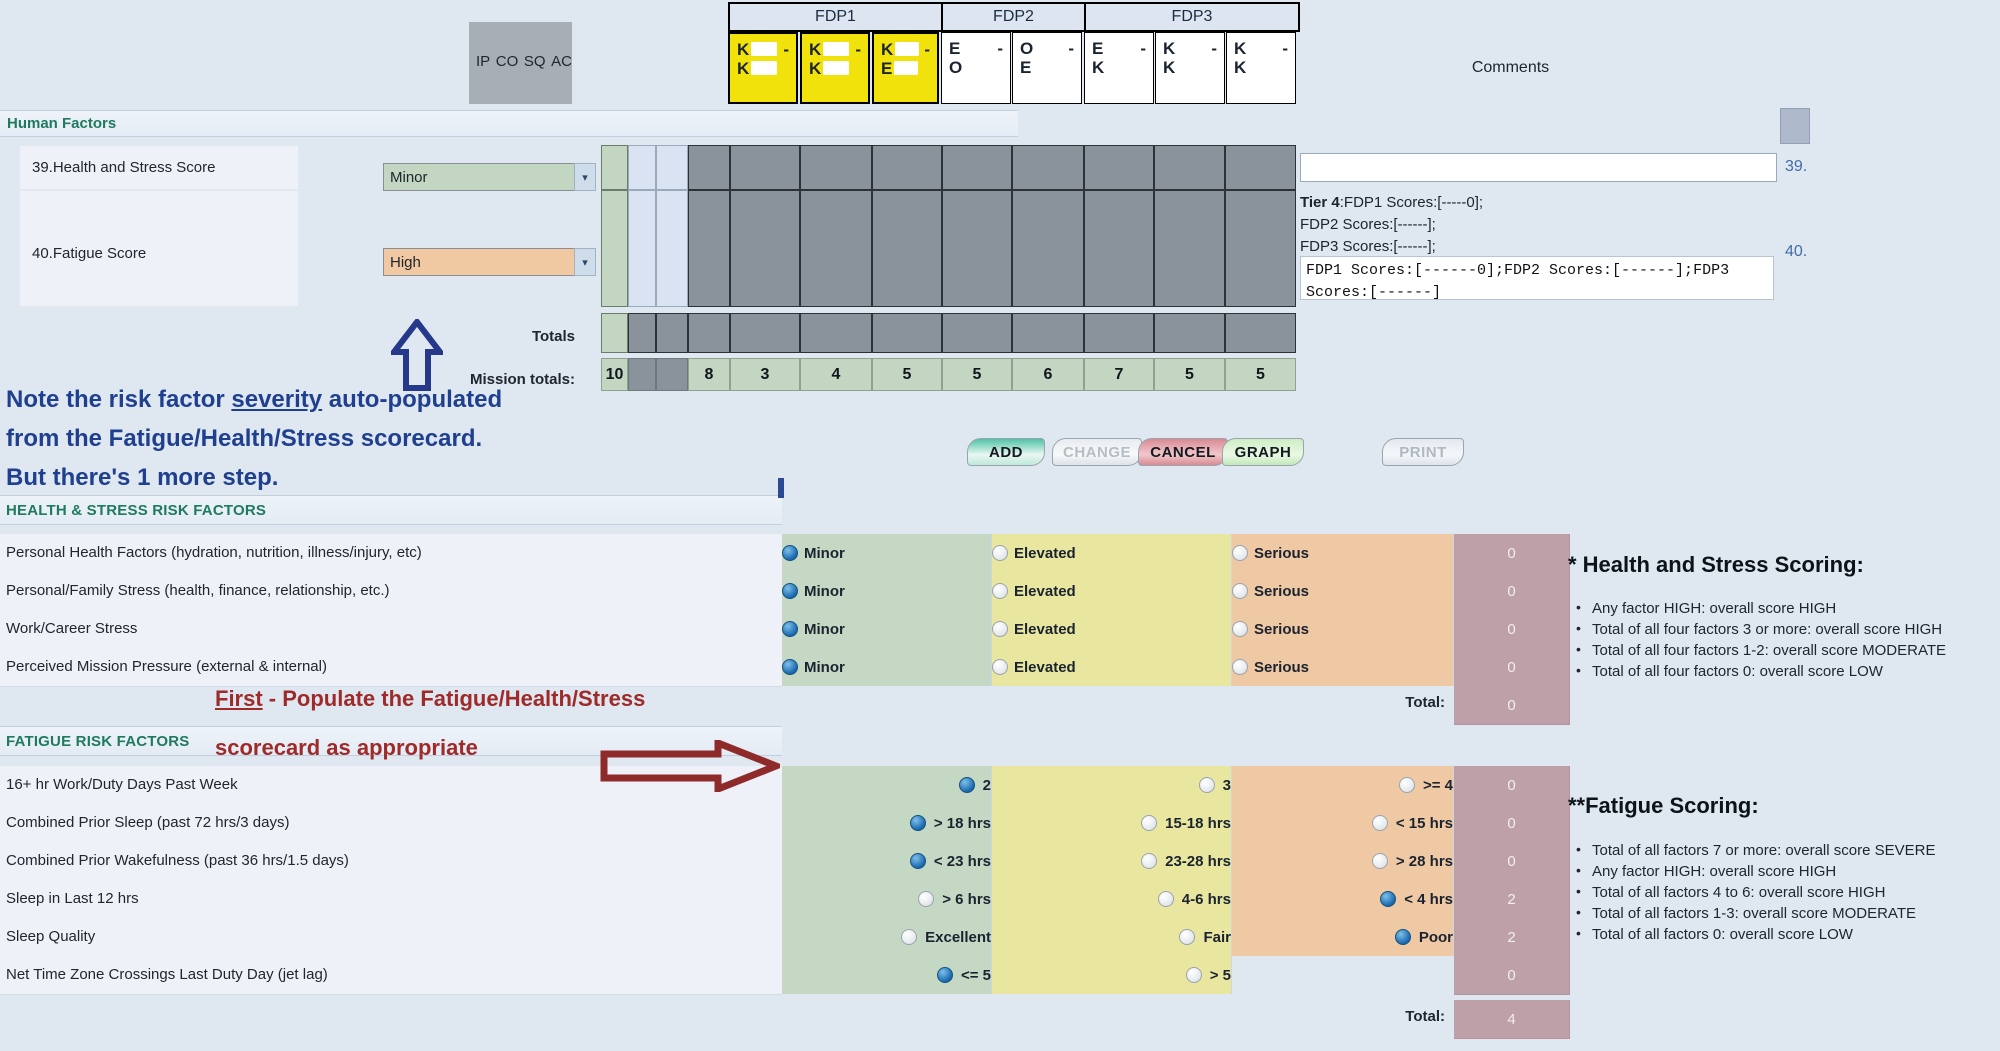 The image size is (2000, 1051). I want to click on fatigue-row-2-opt-2: > 28 hrs, so click(1343, 861).